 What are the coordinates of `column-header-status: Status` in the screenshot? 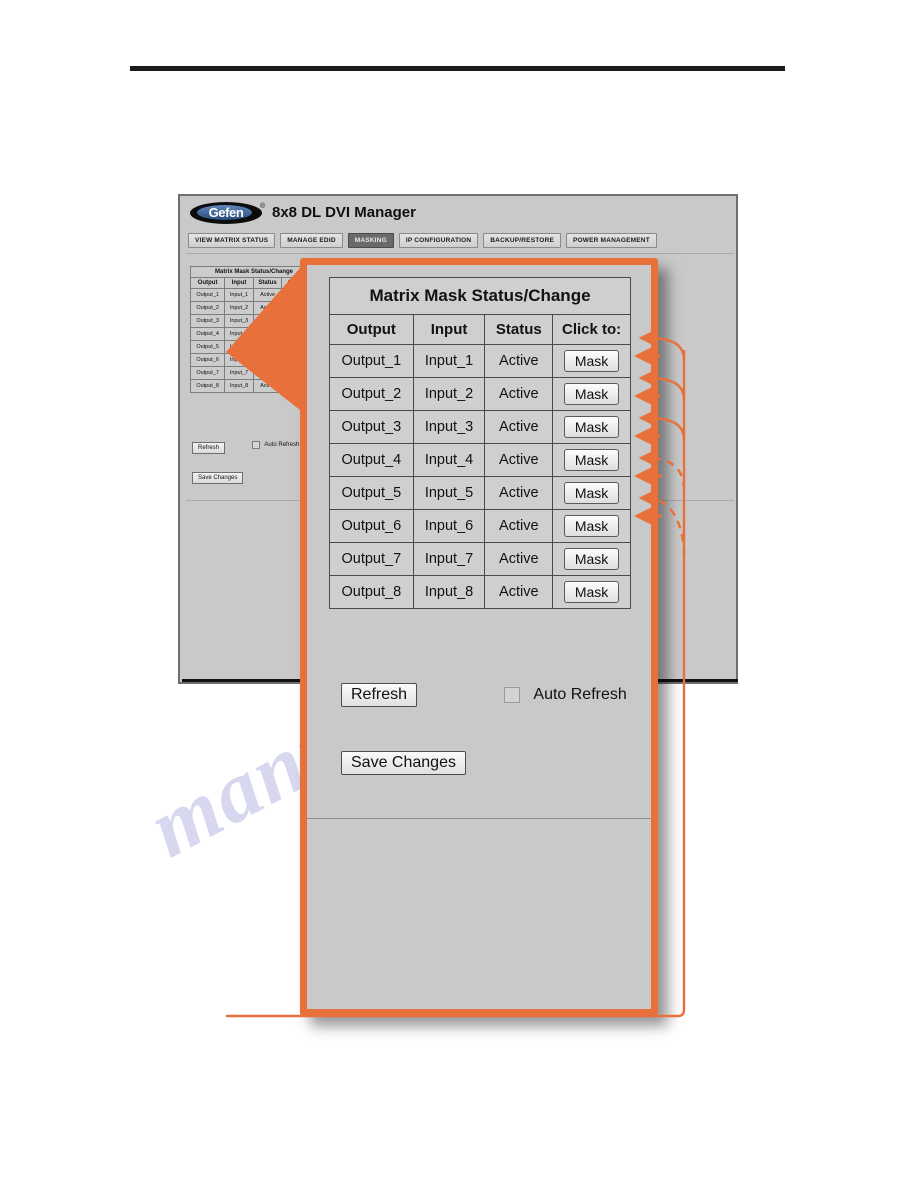 It's located at (519, 329).